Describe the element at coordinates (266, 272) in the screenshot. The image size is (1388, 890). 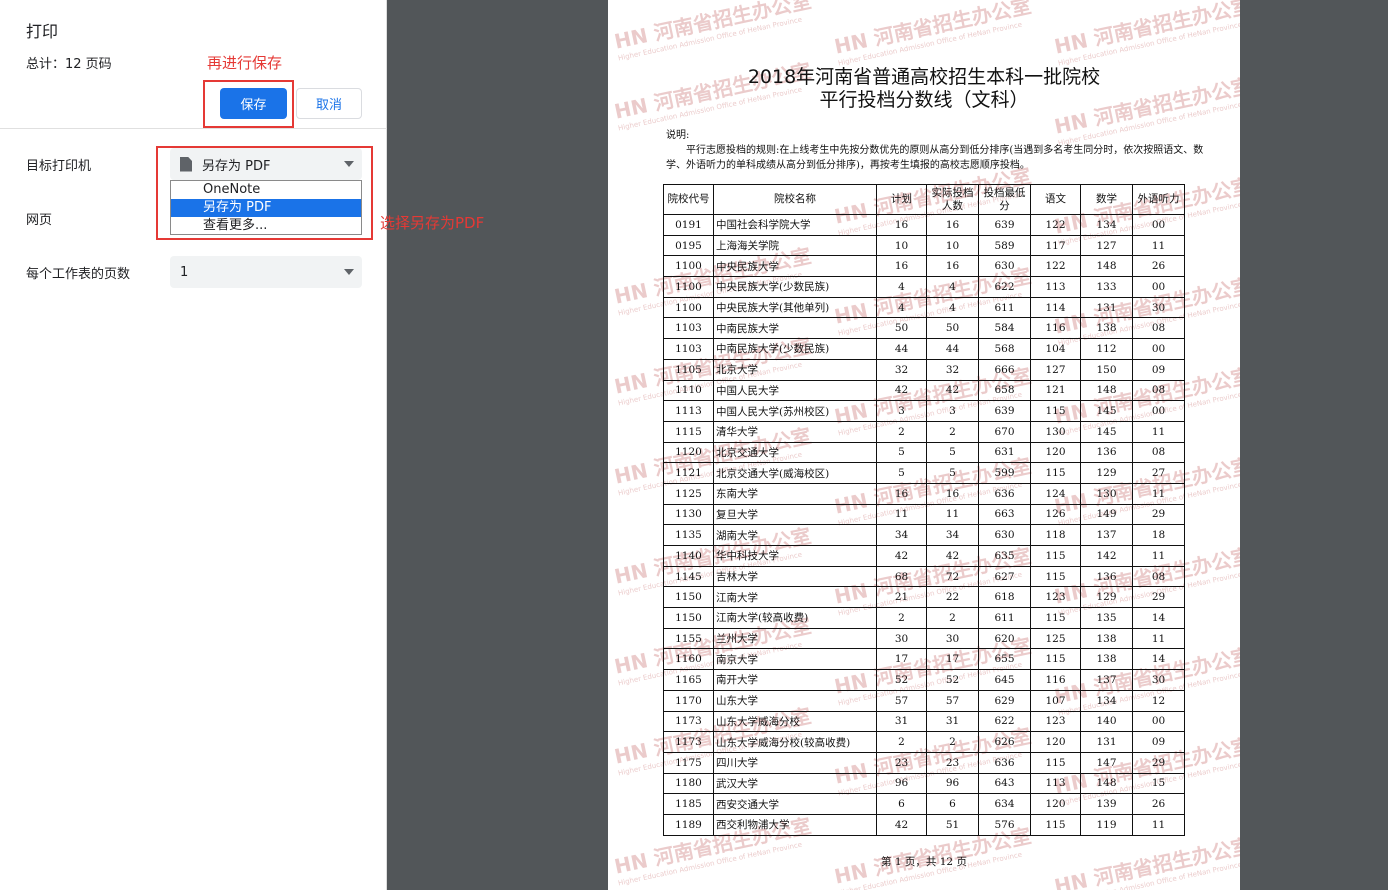
I see `per-sheet-select: 1` at that location.